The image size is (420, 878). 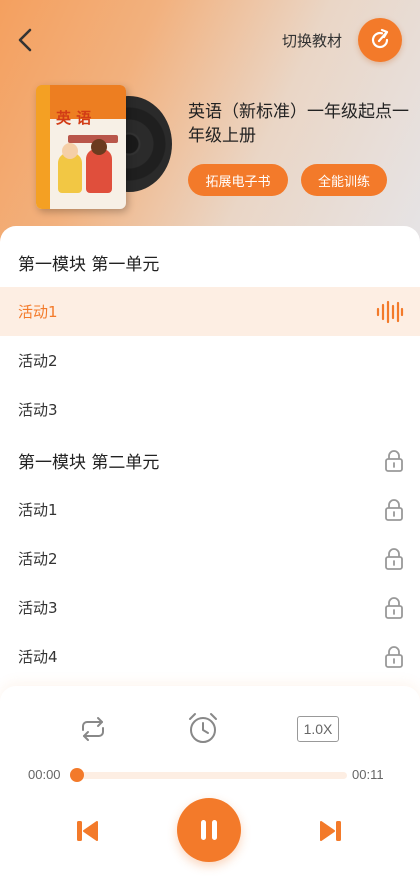 What do you see at coordinates (210, 656) in the screenshot?
I see `lesson-item: 活动4` at bounding box center [210, 656].